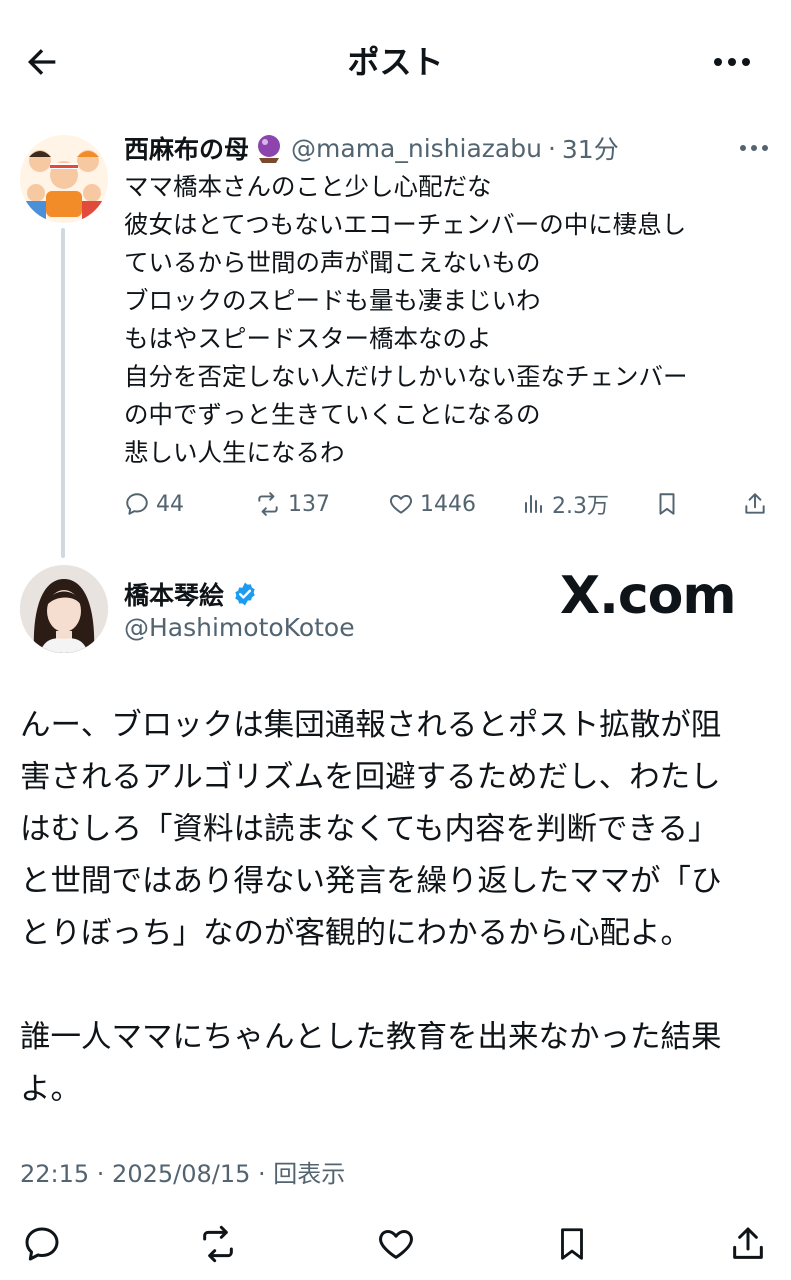  Describe the element at coordinates (308, 338) in the screenshot. I see `text-line: もはやスピードスター橋本なのよ` at that location.